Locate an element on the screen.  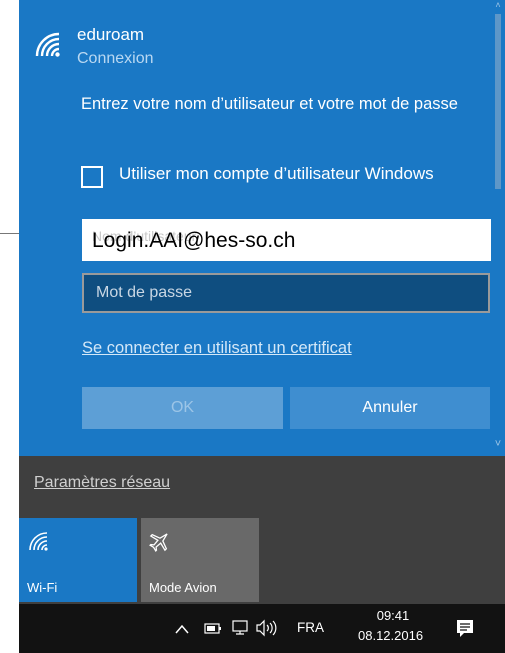
volume-icon is located at coordinates (268, 628).